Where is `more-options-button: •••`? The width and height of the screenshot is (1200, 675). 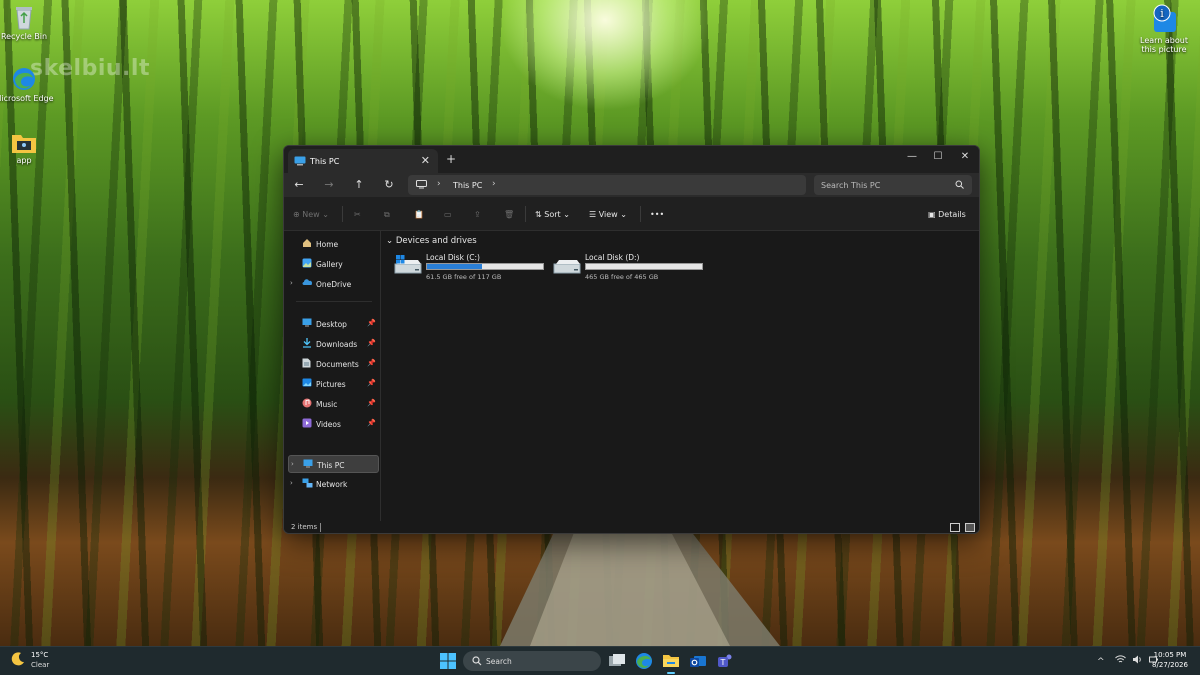
more-options-button: ••• is located at coordinates (657, 215).